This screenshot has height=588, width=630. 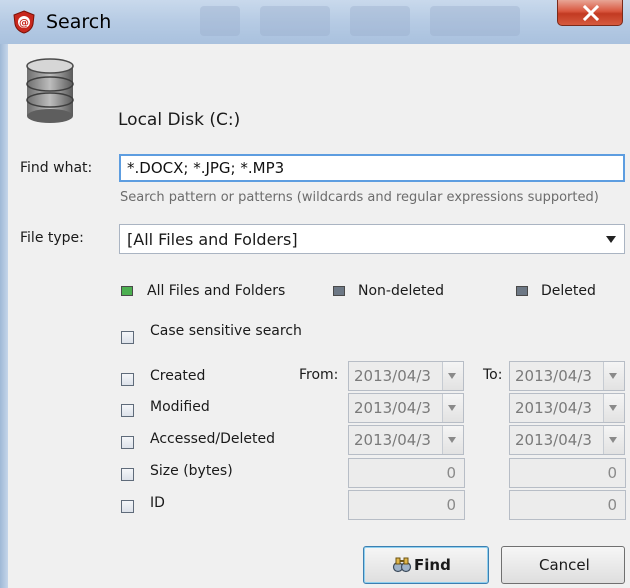 I want to click on size-label: Size (bytes), so click(x=191, y=471).